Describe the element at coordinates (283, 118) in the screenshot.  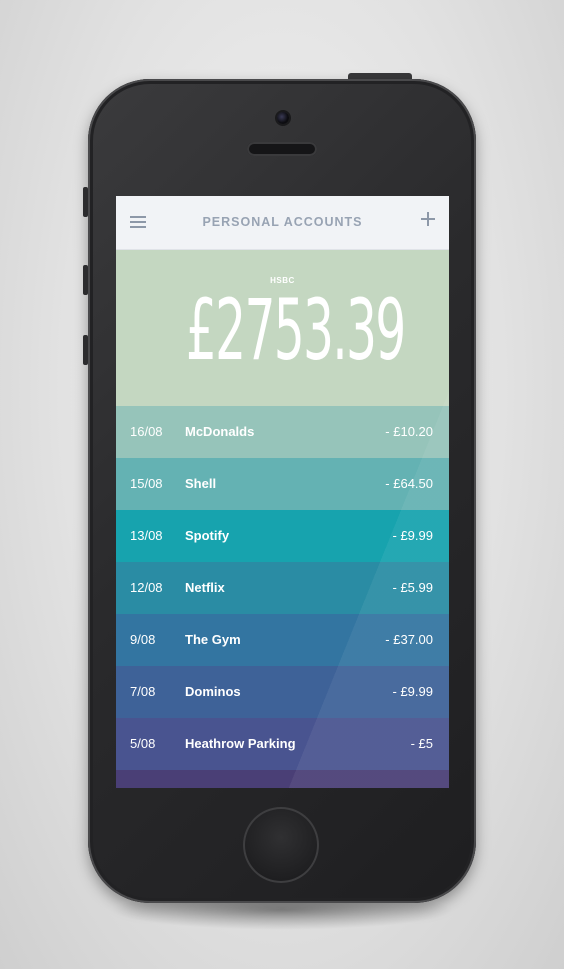
I see `front-camera` at that location.